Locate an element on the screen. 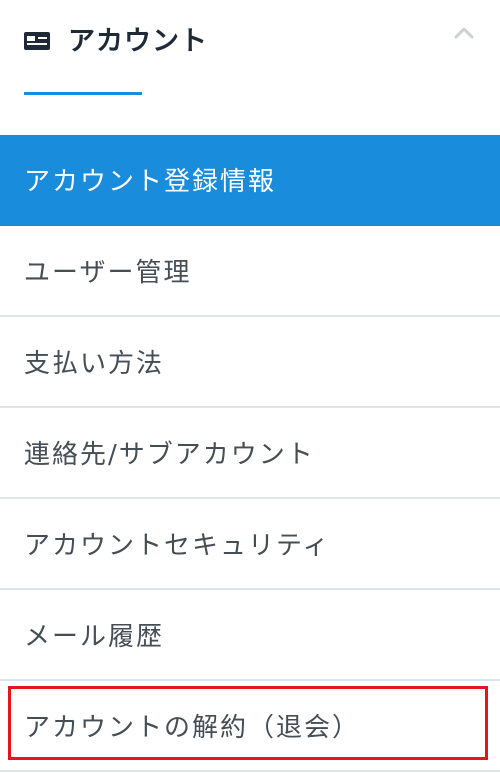 The width and height of the screenshot is (500, 773). menu-item-contacts-subaccounts: 連絡先/サブアカウント is located at coordinates (250, 453).